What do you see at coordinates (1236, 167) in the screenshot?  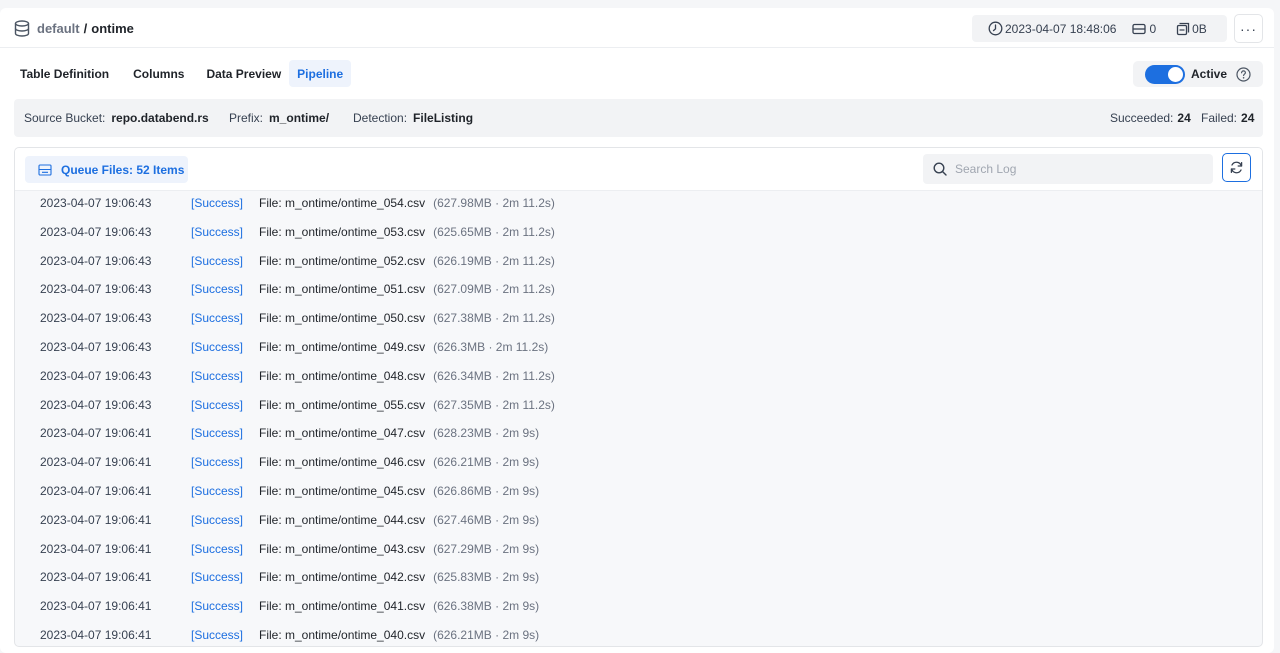 I see `refresh-button` at bounding box center [1236, 167].